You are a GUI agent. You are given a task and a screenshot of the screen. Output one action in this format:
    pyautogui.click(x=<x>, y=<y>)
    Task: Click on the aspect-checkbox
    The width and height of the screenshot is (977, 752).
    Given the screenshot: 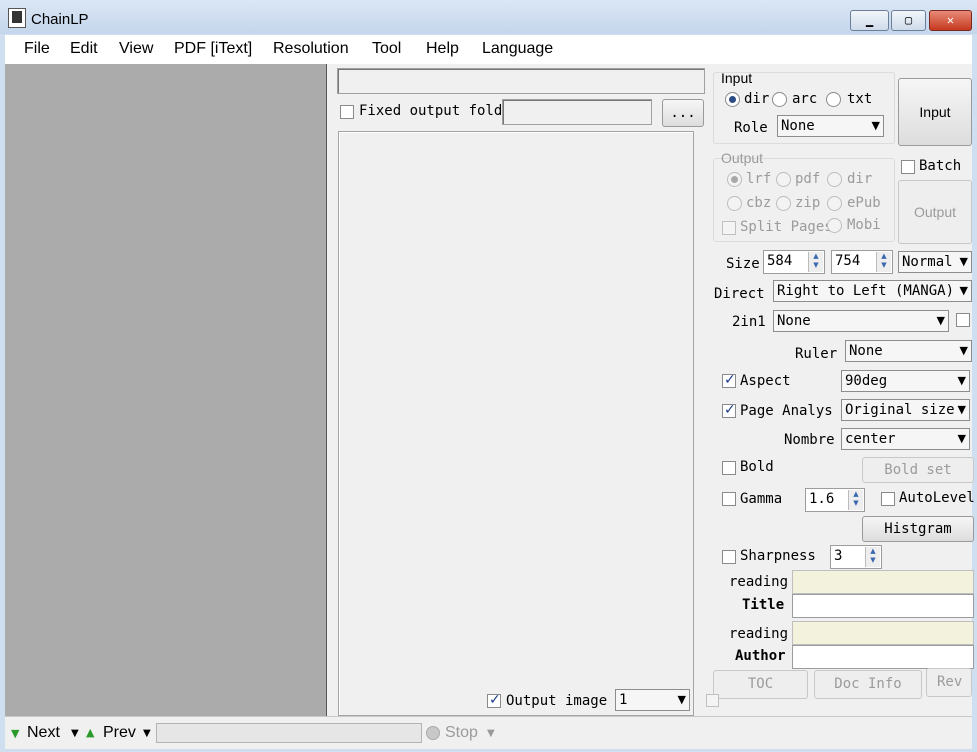 What is the action you would take?
    pyautogui.click(x=729, y=380)
    